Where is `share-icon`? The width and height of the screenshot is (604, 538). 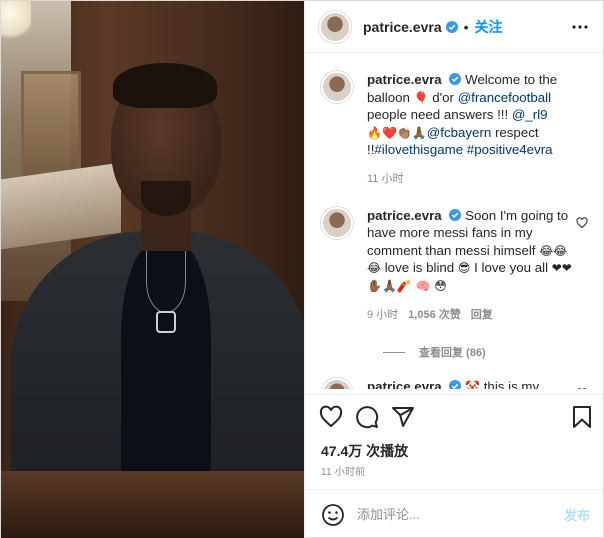
share-icon is located at coordinates (403, 417).